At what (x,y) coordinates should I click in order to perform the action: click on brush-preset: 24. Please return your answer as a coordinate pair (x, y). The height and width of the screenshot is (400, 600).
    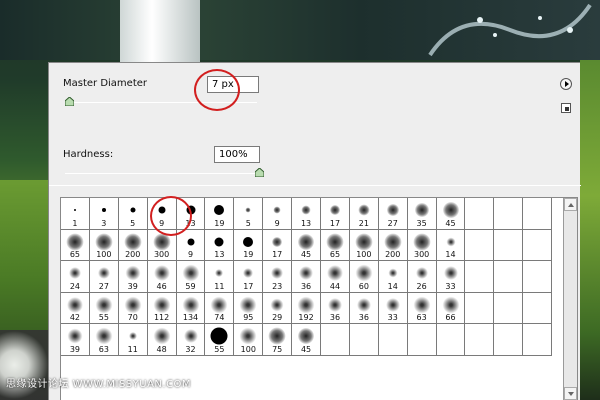
    Looking at the image, I should click on (75, 277).